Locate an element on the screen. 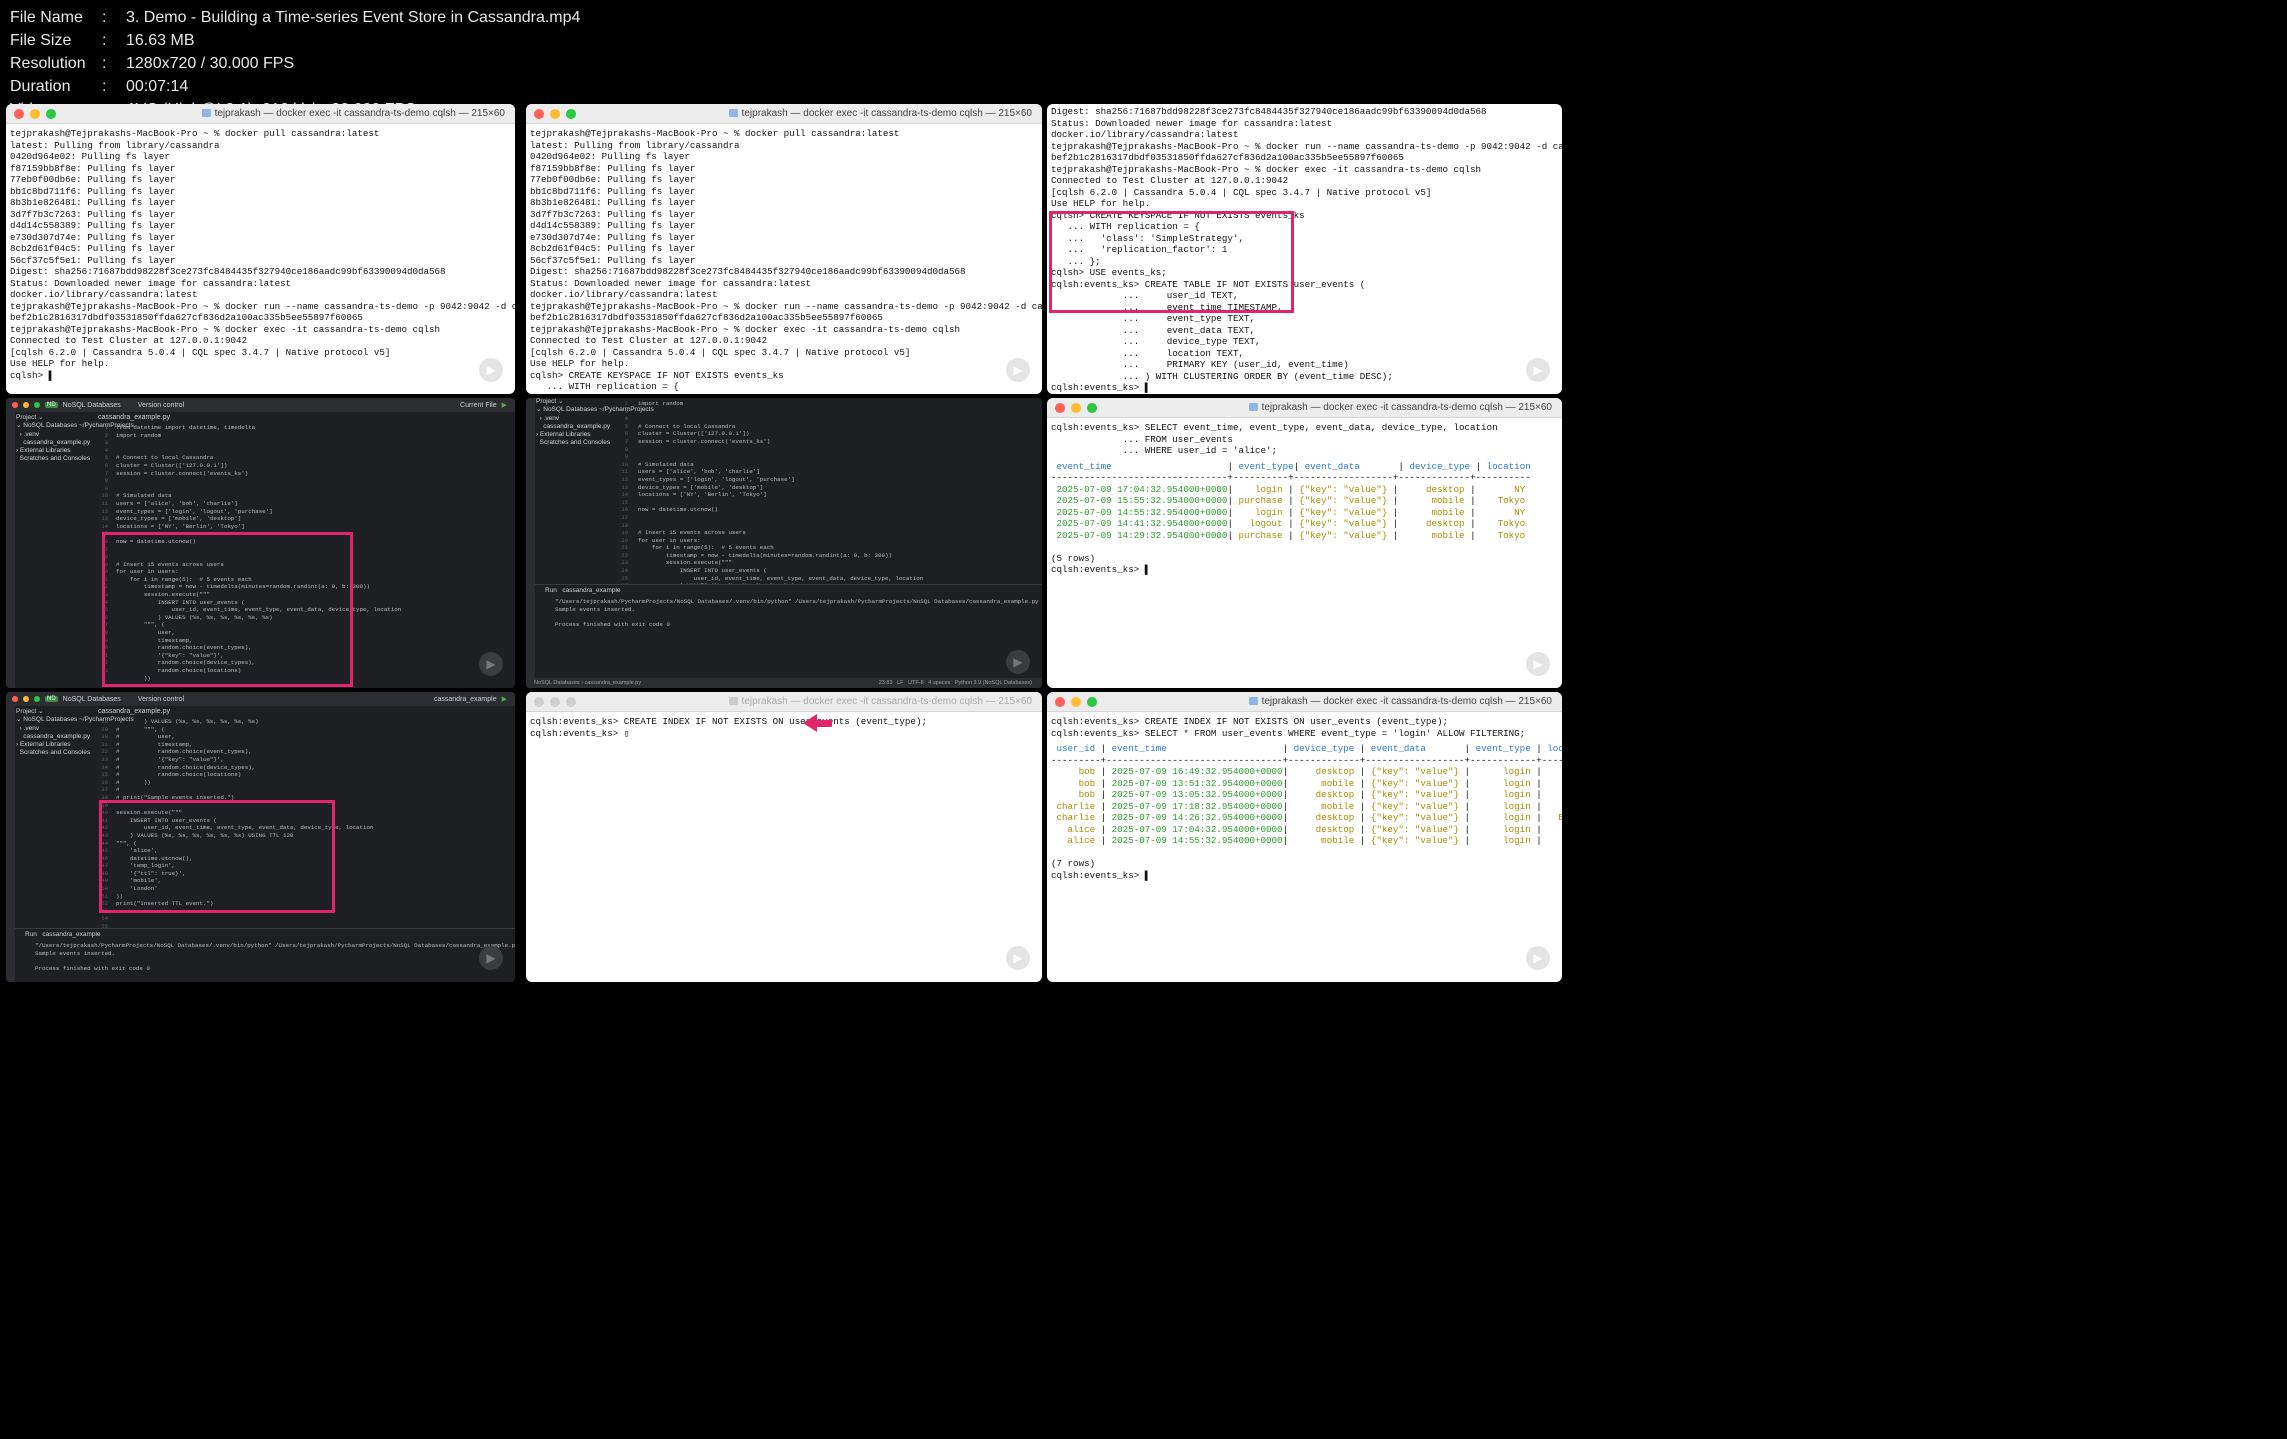 The image size is (2287, 1439). table-cell: 2025-07-09 14:55:32.954000+0000 is located at coordinates (1194, 840).